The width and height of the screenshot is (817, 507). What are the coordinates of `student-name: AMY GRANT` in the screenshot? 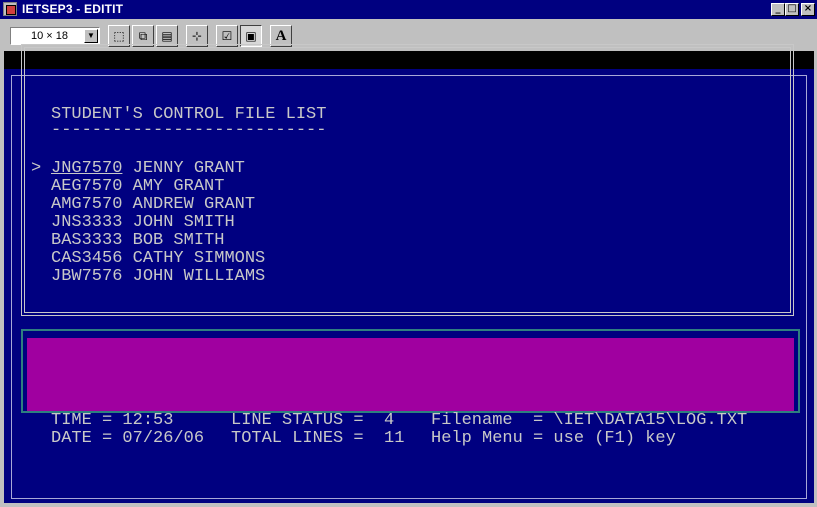 It's located at (178, 186).